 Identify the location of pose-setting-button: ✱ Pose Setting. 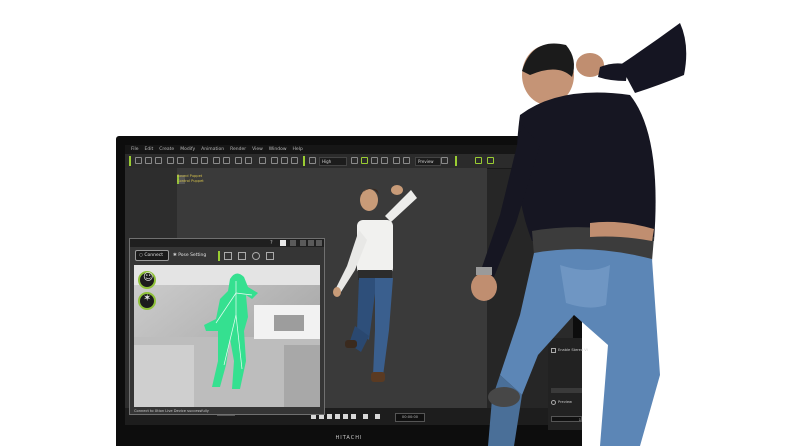
(193, 255).